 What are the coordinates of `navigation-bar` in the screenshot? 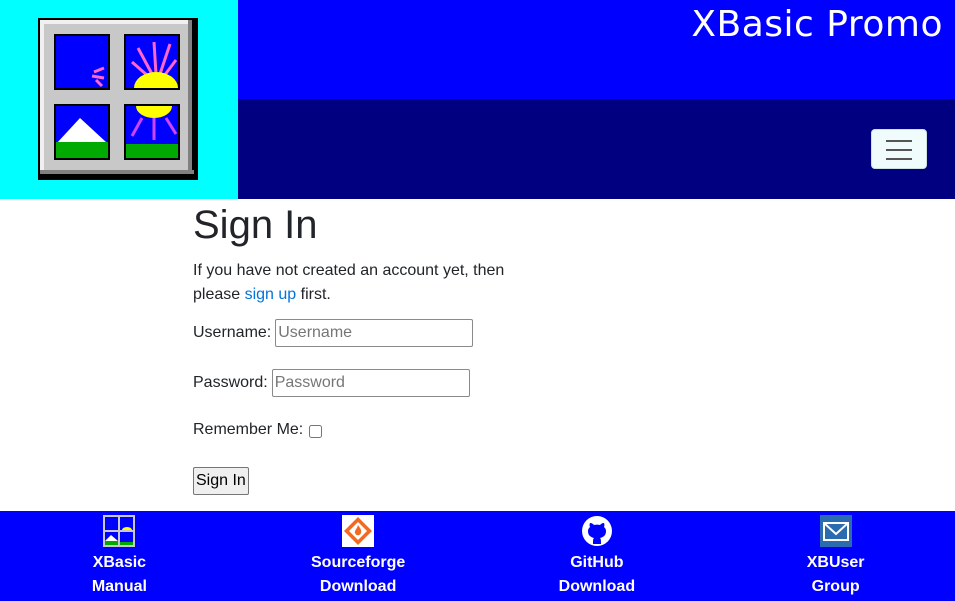 It's located at (596, 149).